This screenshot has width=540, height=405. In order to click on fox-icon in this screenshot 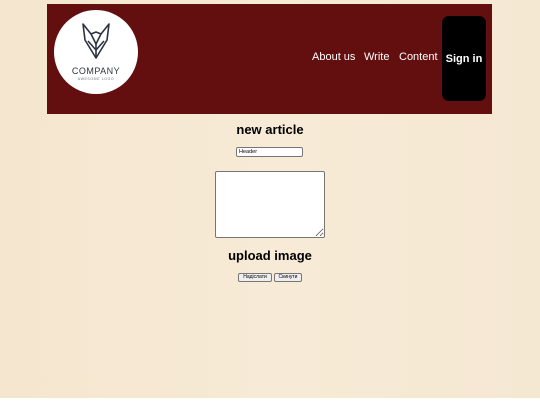, I will do `click(96, 41)`.